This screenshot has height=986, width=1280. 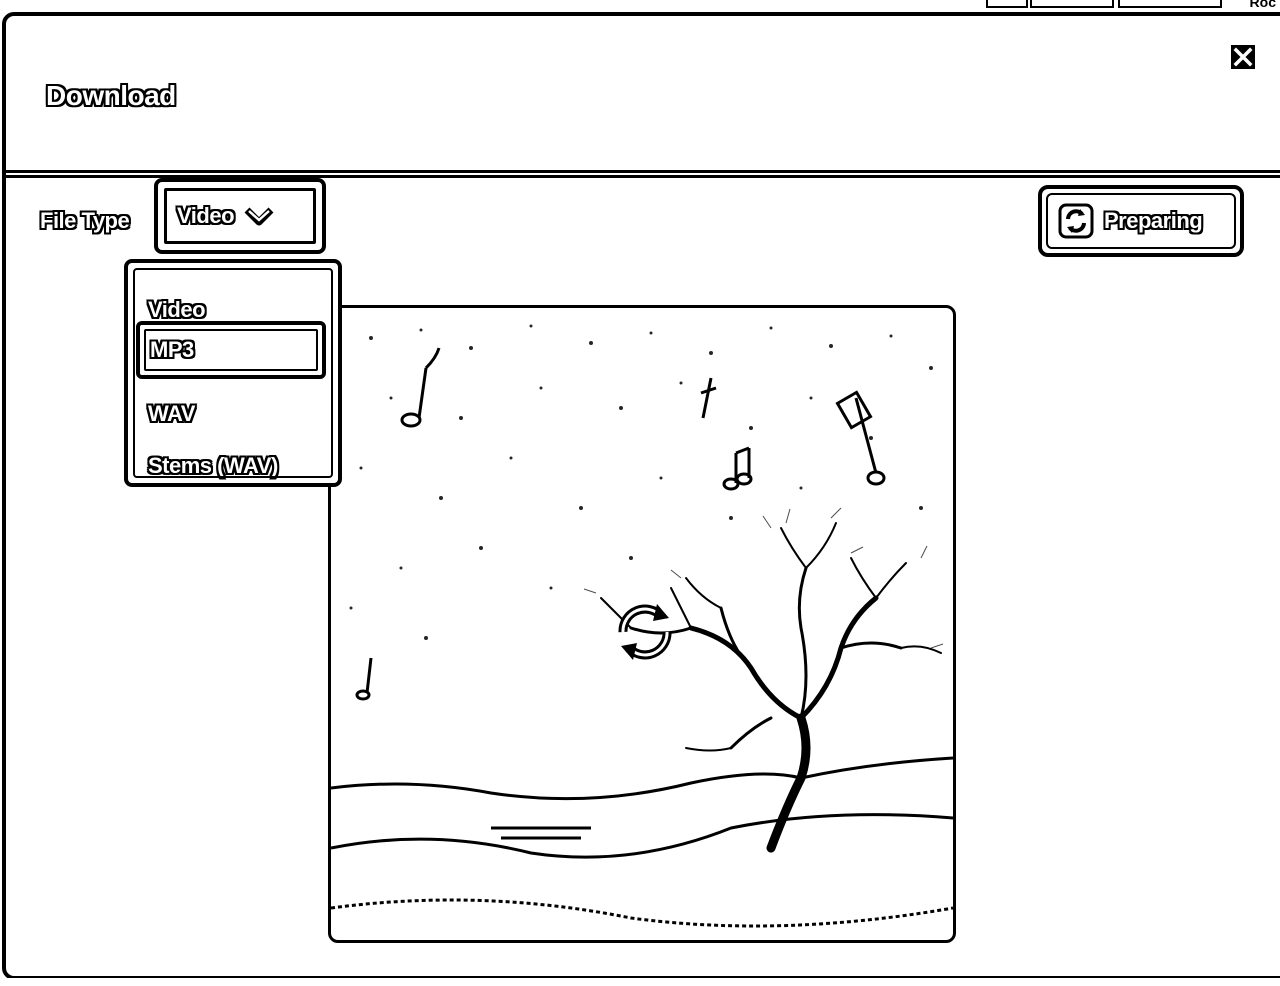 What do you see at coordinates (640, 982) in the screenshot?
I see `bottom-edge` at bounding box center [640, 982].